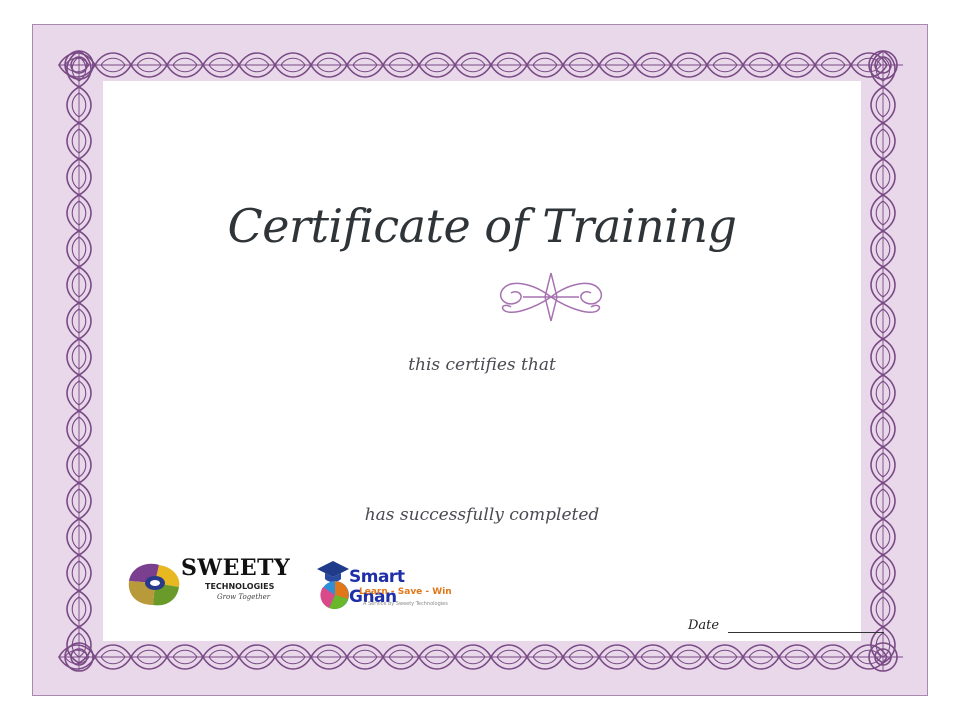  I want to click on sweety-logo-icon, so click(154, 584).